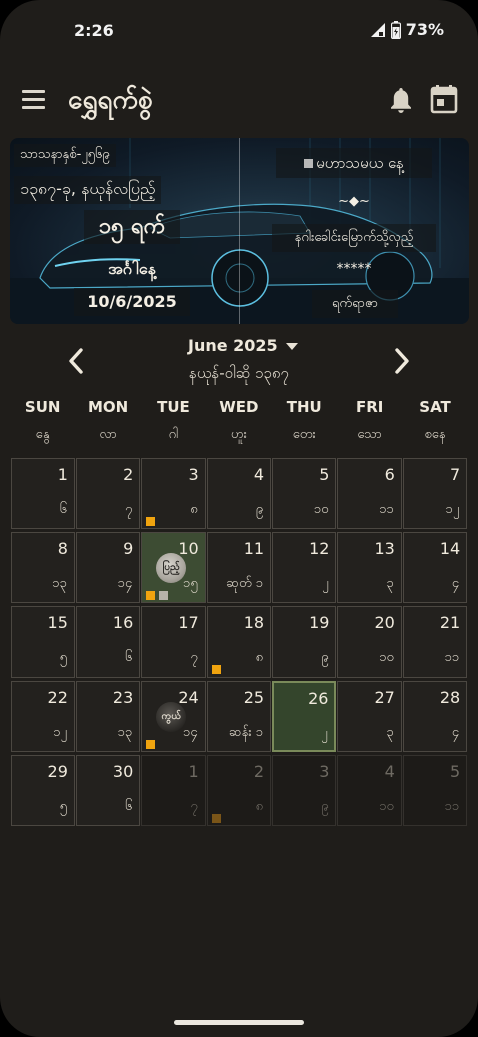 The height and width of the screenshot is (1037, 478). What do you see at coordinates (435, 493) in the screenshot?
I see `calendar-day: 7 ၁၂` at bounding box center [435, 493].